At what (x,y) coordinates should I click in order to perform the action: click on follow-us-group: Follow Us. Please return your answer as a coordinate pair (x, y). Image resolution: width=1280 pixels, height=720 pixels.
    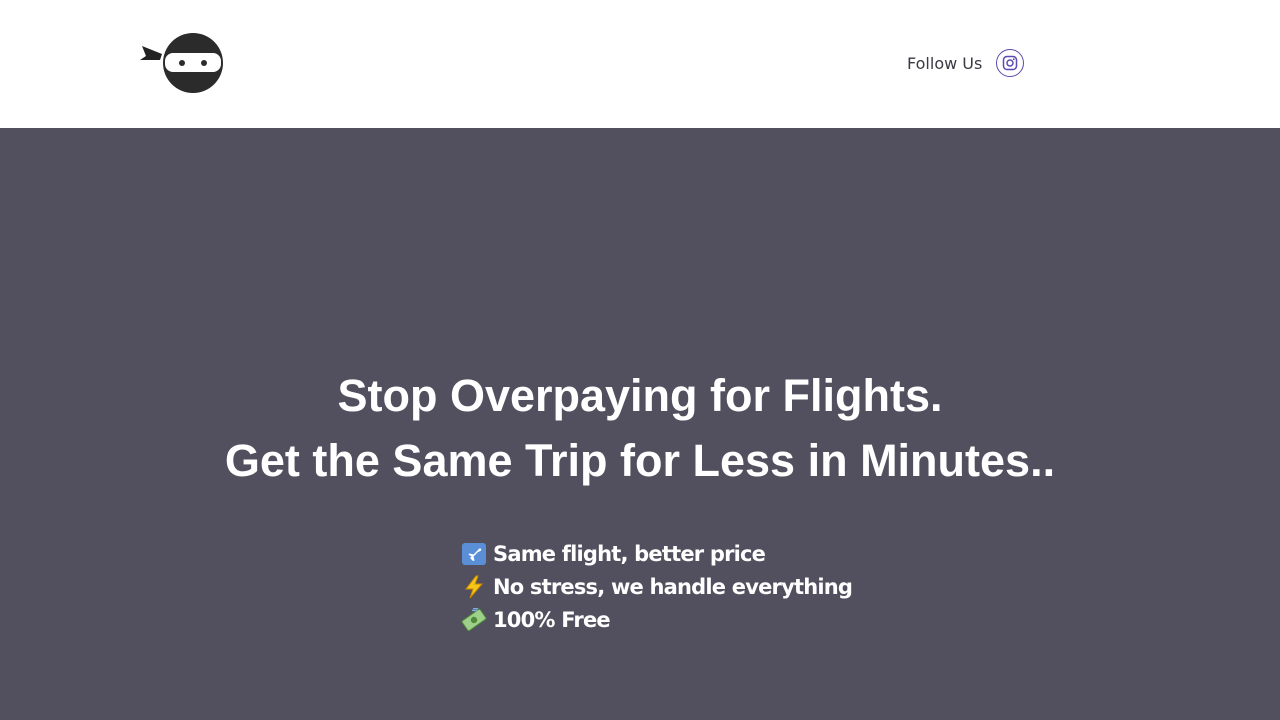
    Looking at the image, I should click on (966, 63).